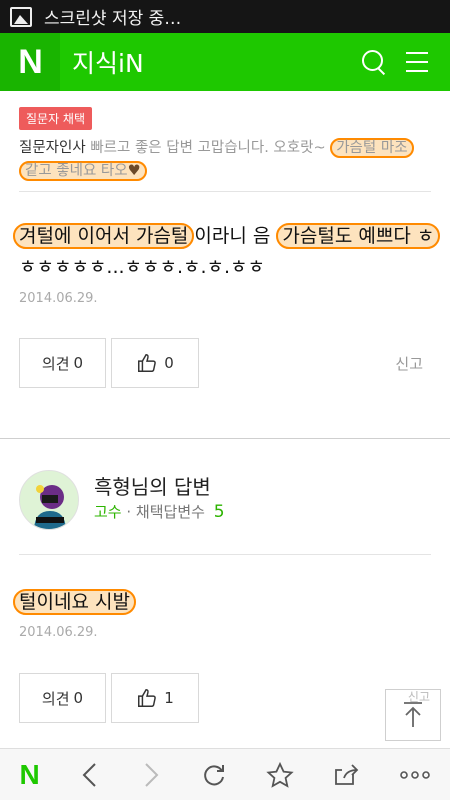  I want to click on answer-highlight-2: 가슴털도 예쁘다 ㅎ, so click(358, 236).